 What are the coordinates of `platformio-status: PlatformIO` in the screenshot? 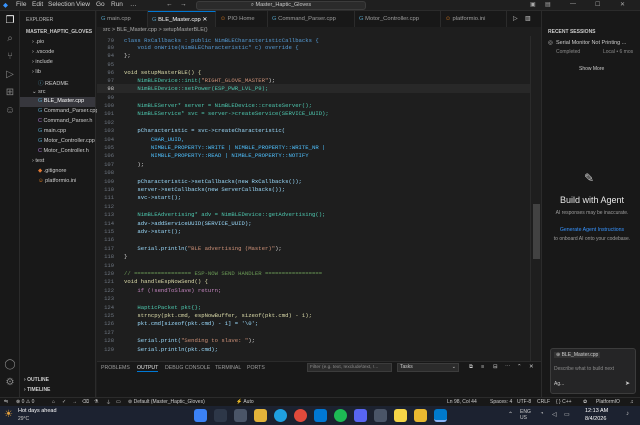 It's located at (608, 402).